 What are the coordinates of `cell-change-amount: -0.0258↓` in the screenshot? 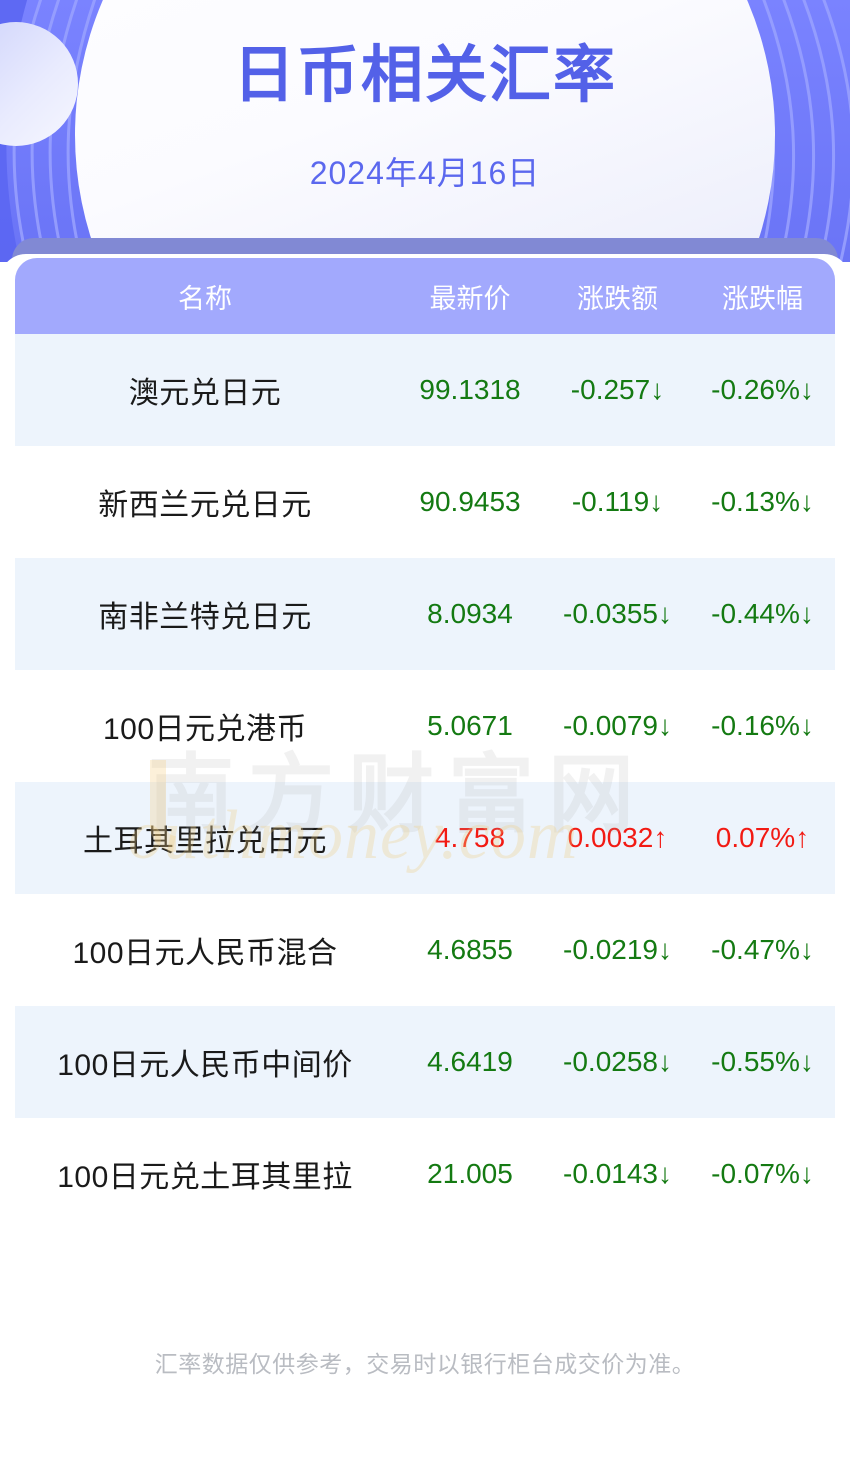 It's located at (617, 1061).